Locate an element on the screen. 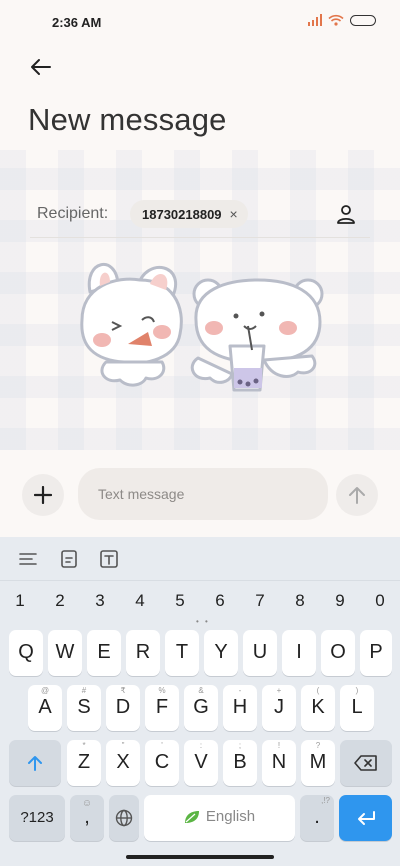  backspace-key is located at coordinates (366, 763).